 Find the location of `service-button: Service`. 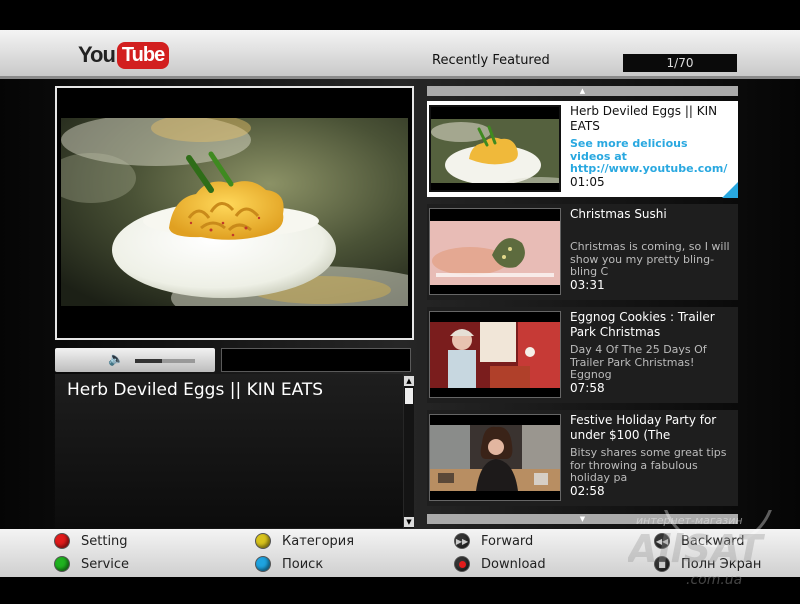

service-button: Service is located at coordinates (92, 564).